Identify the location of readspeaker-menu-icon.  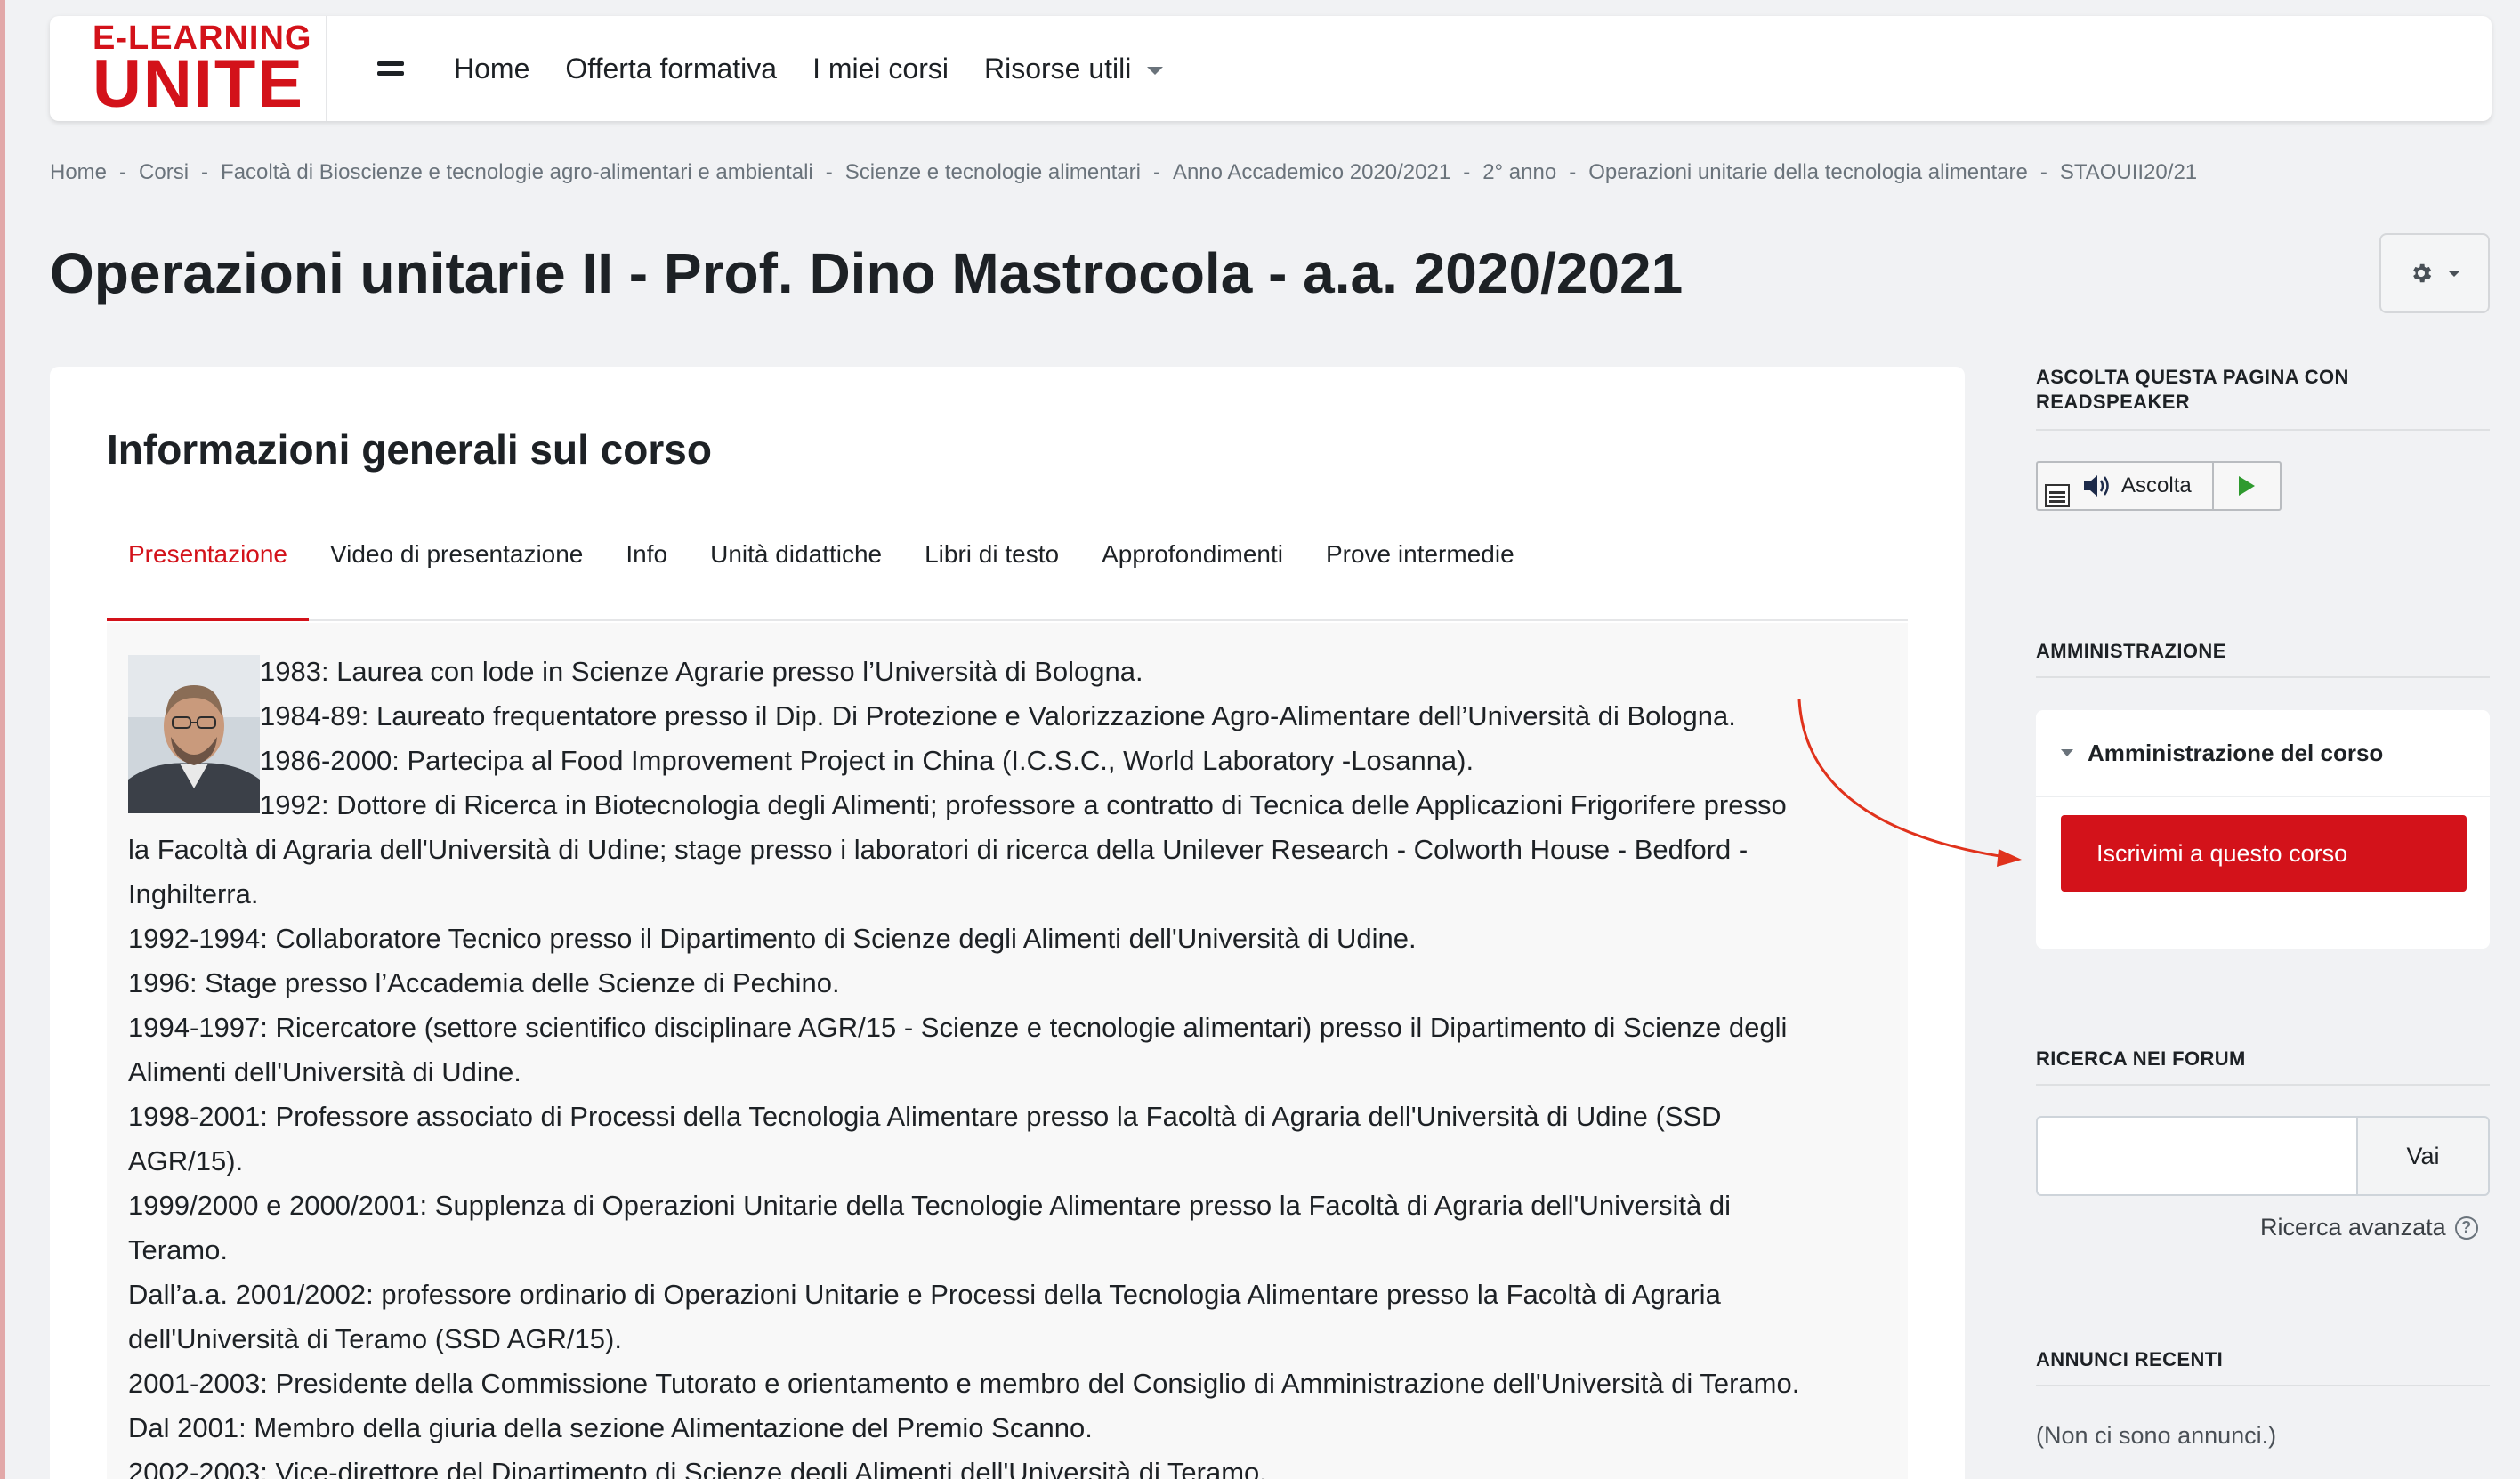
(2057, 486).